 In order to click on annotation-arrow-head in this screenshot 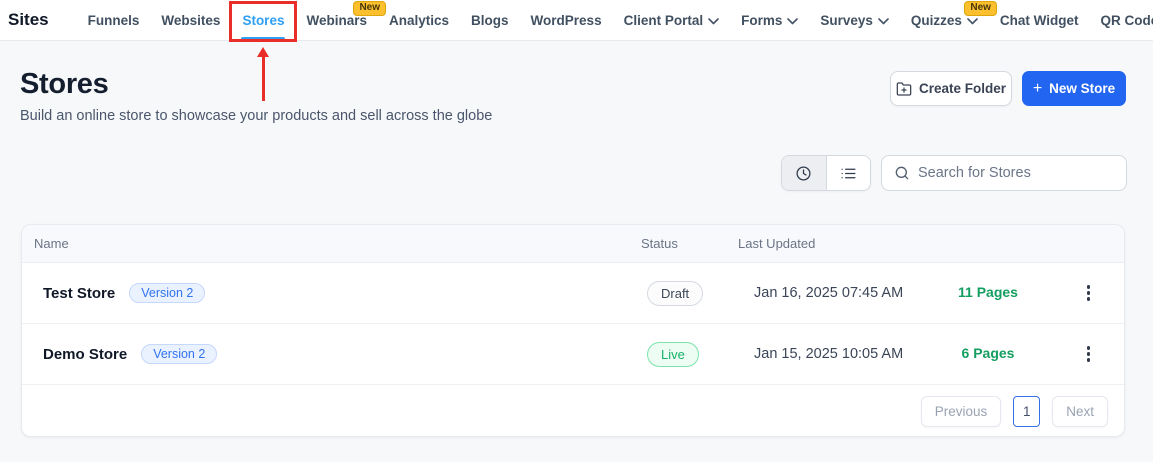, I will do `click(263, 52)`.